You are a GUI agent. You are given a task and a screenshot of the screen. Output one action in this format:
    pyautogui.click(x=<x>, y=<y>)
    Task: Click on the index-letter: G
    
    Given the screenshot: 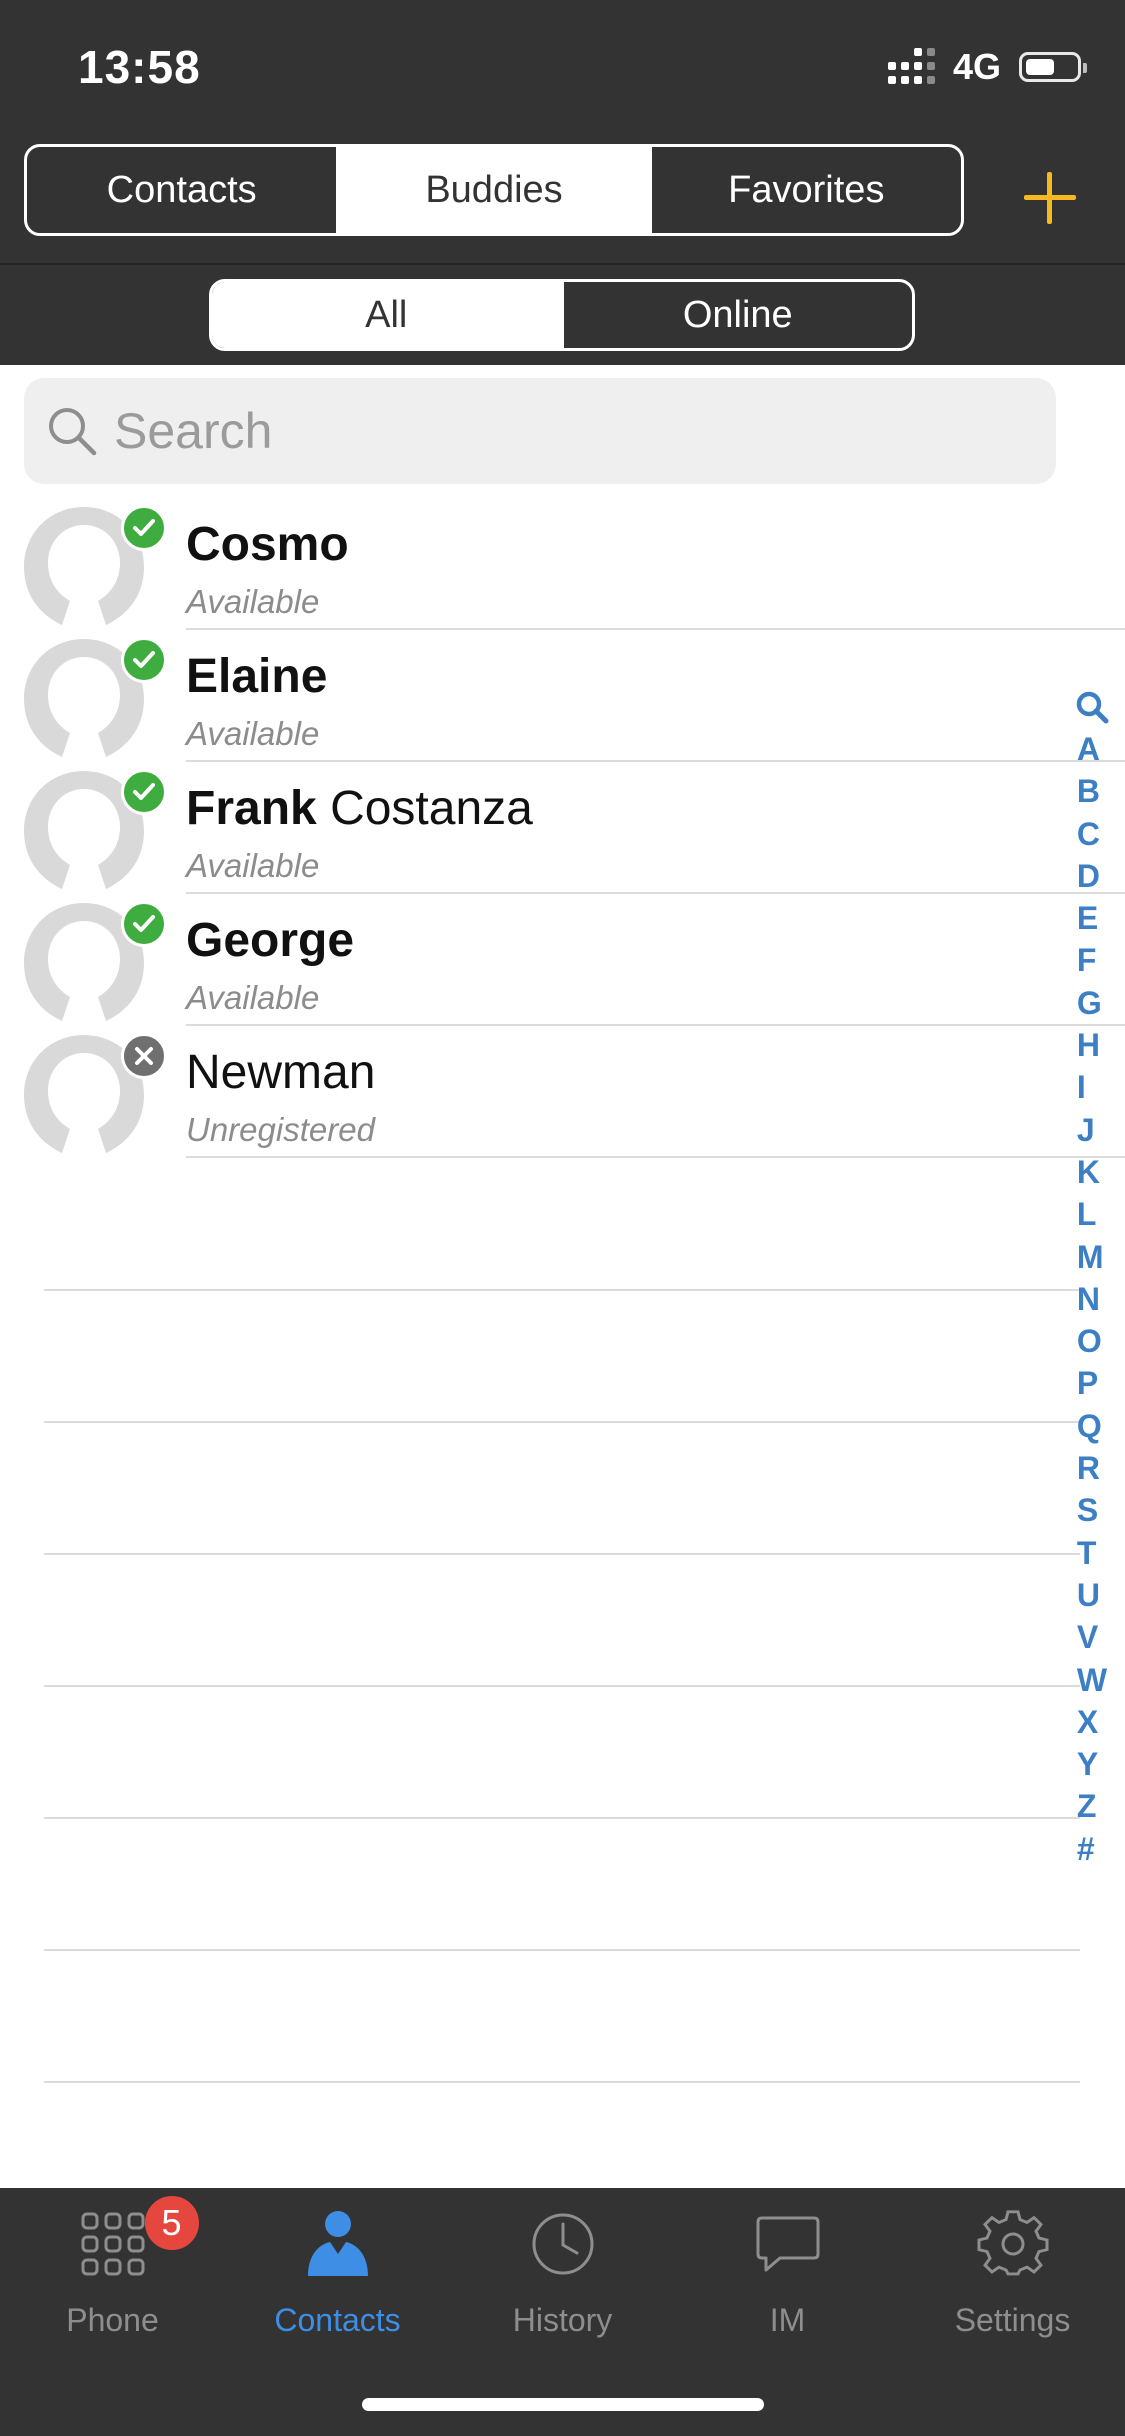 What is the action you would take?
    pyautogui.click(x=1092, y=1003)
    